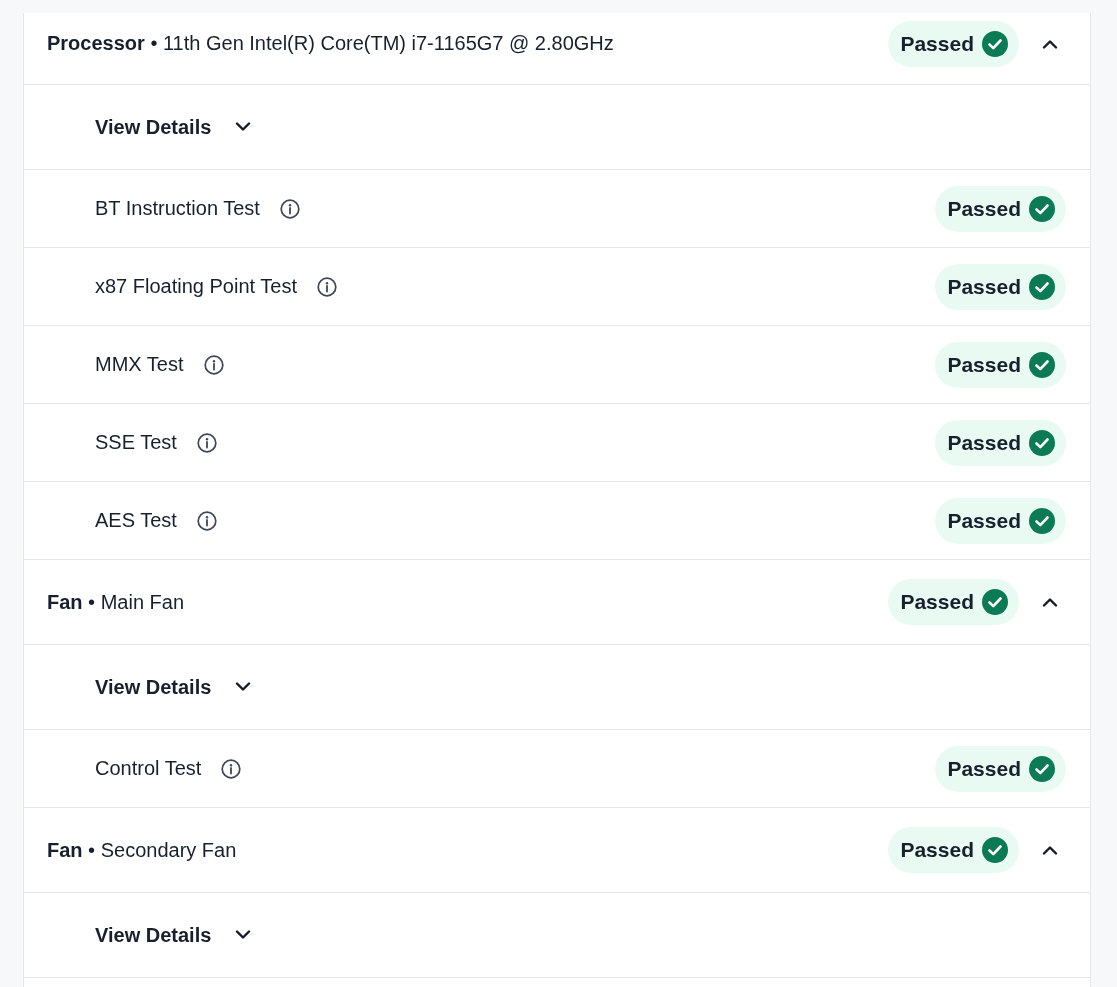  What do you see at coordinates (136, 520) in the screenshot?
I see `test-name: AES Test` at bounding box center [136, 520].